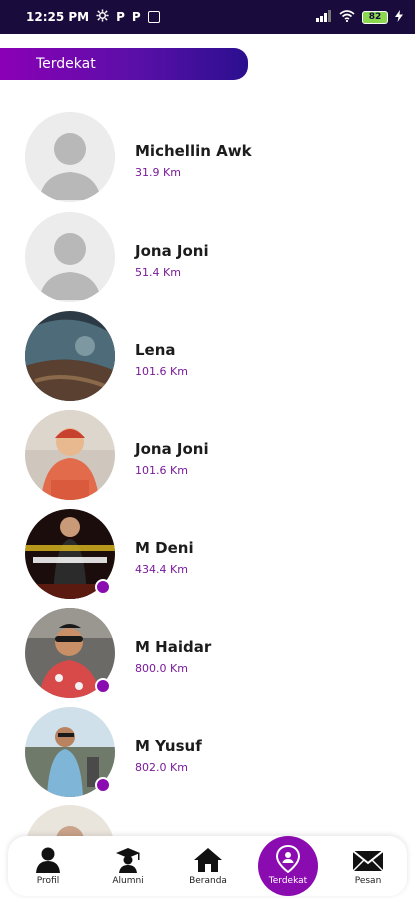 This screenshot has height=900, width=415. I want to click on screen-notification-icon, so click(153, 17).